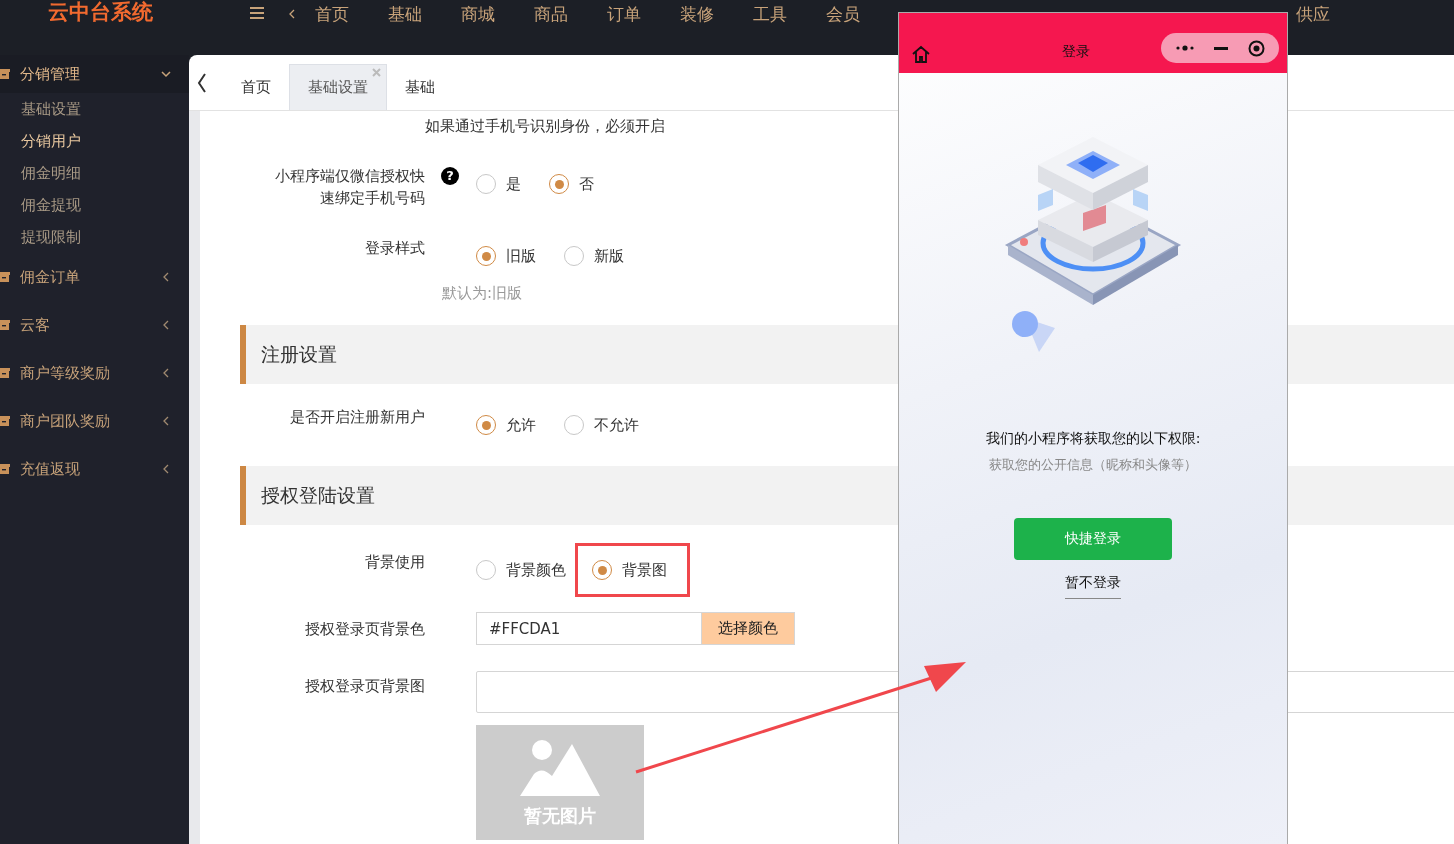 This screenshot has height=844, width=1454. What do you see at coordinates (299, 354) in the screenshot?
I see `section-title: 注册设置` at bounding box center [299, 354].